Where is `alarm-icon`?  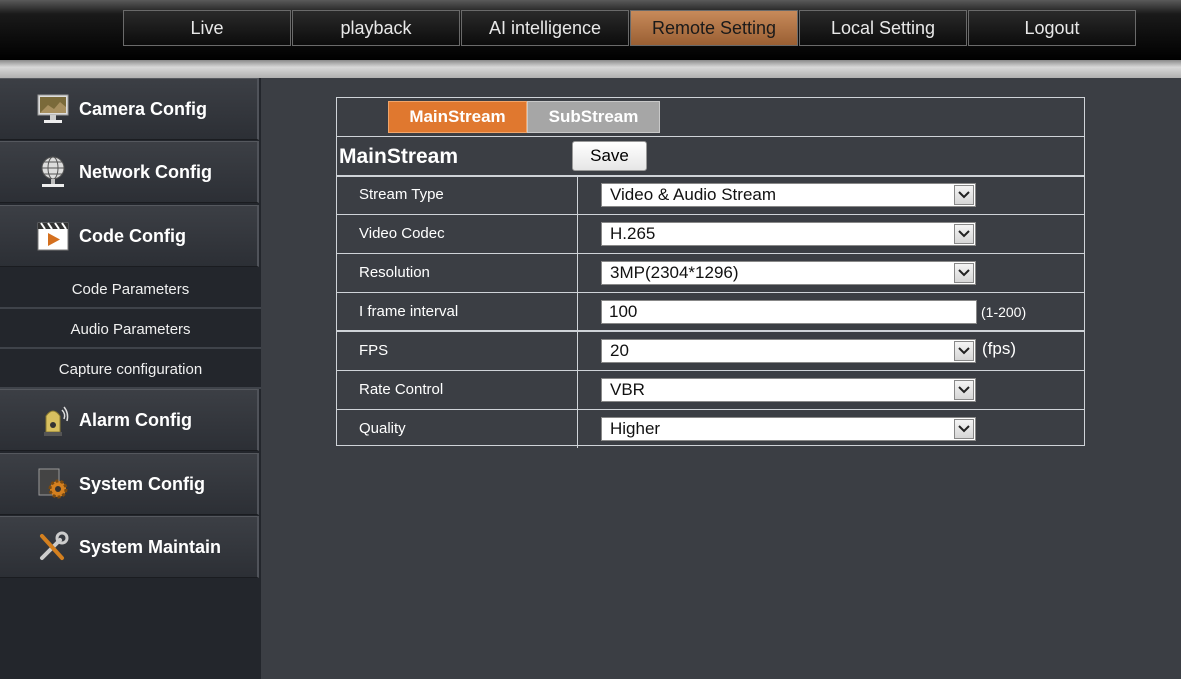
alarm-icon is located at coordinates (53, 420).